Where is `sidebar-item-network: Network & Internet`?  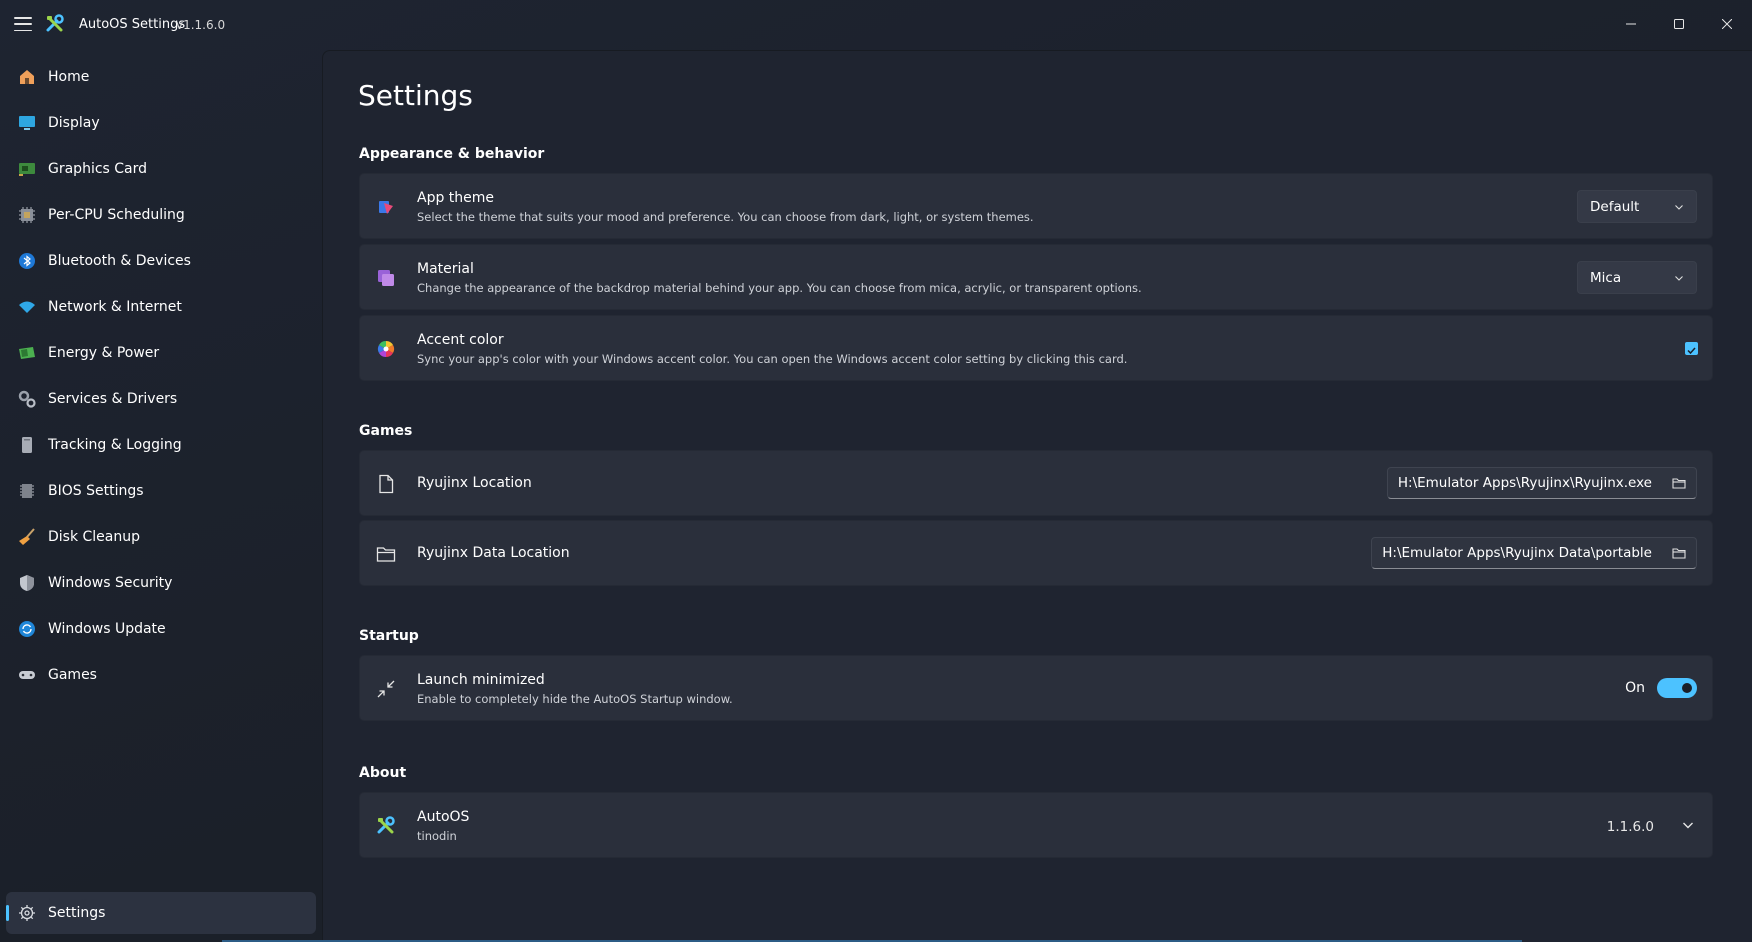
sidebar-item-network: Network & Internet is located at coordinates (161, 307).